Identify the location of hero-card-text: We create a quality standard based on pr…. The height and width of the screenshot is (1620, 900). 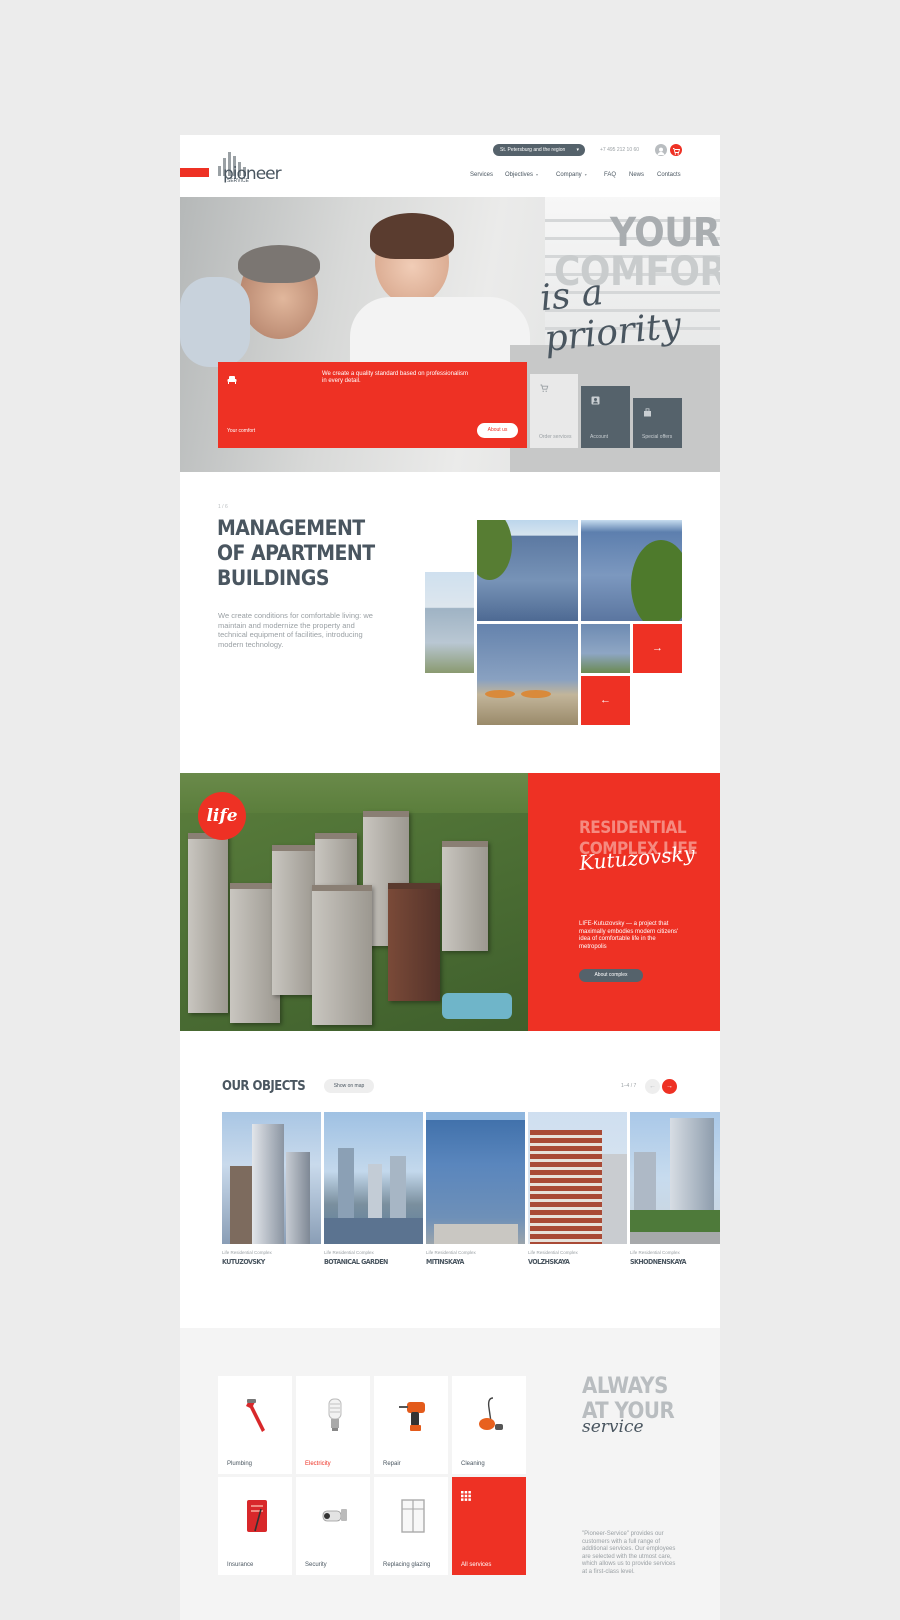
(395, 377).